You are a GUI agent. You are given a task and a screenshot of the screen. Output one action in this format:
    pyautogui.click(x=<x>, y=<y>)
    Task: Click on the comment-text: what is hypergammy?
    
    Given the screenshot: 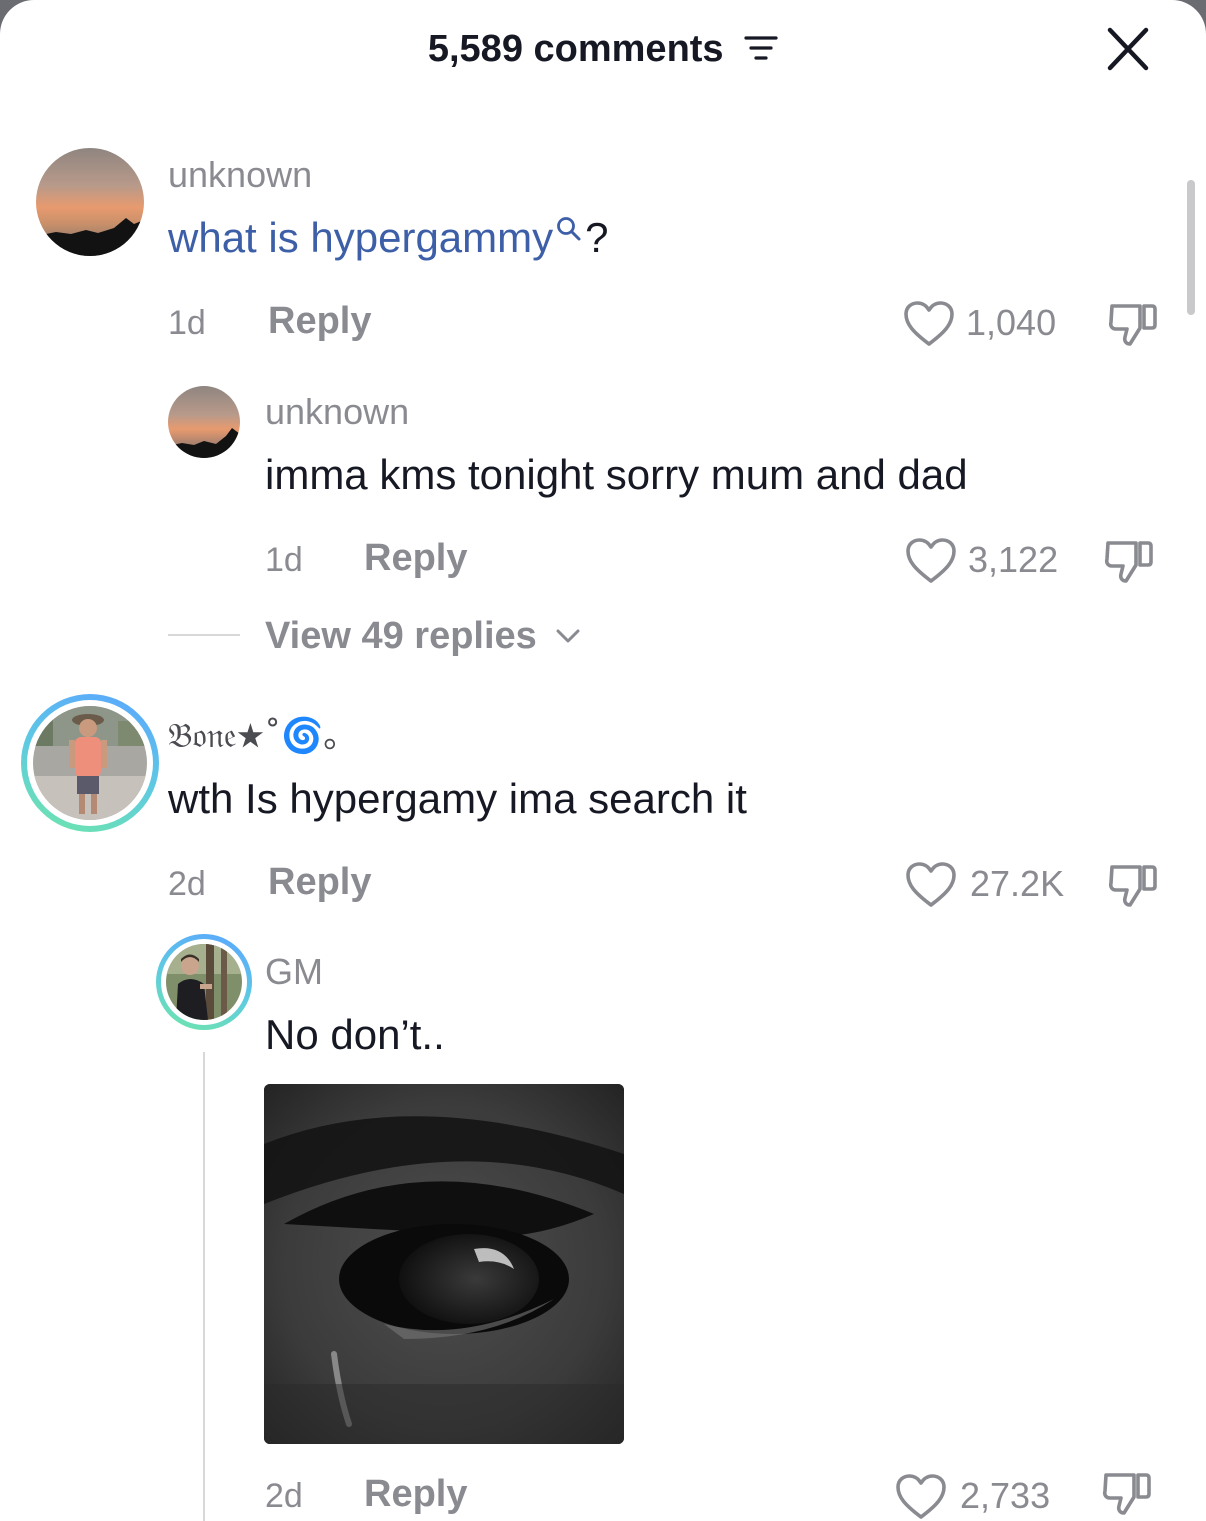 What is the action you would take?
    pyautogui.click(x=388, y=238)
    